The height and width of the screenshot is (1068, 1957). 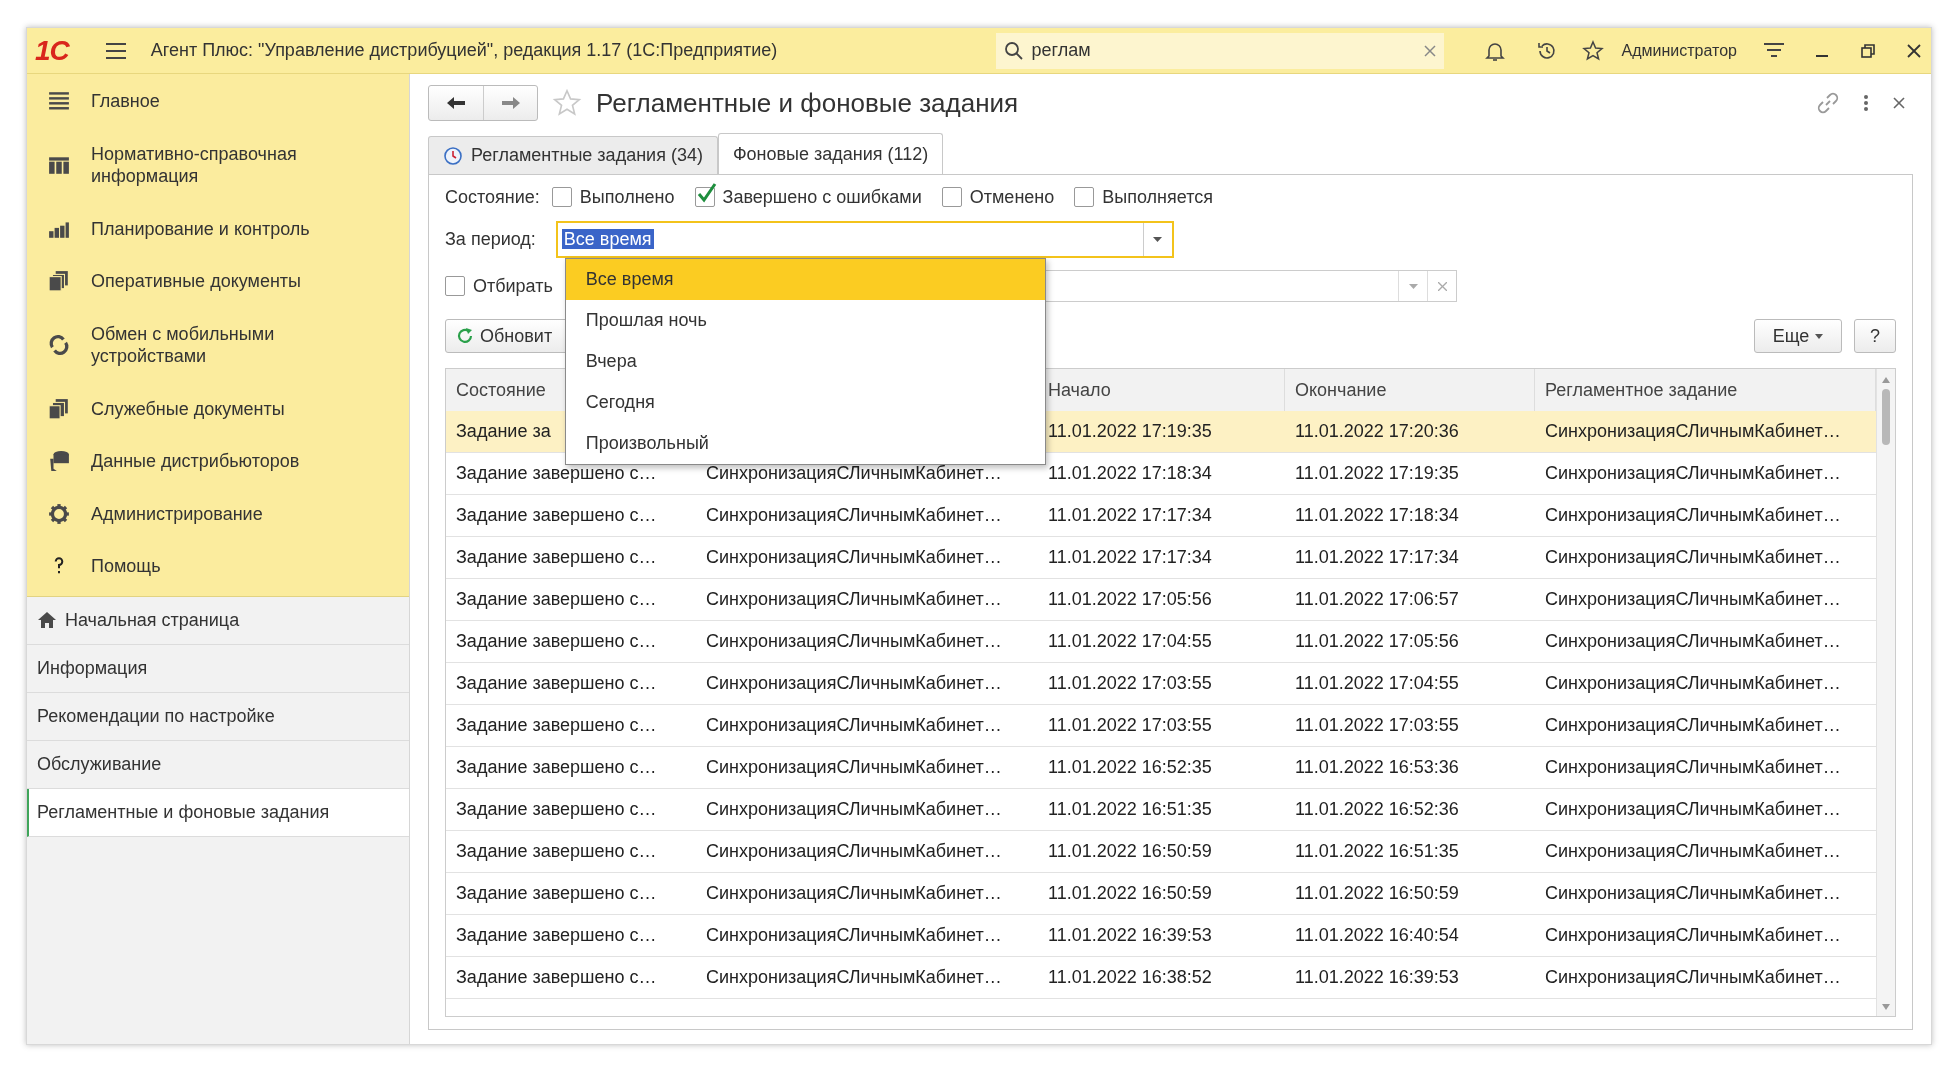 What do you see at coordinates (1130, 431) in the screenshot?
I see `table-cell: 11.01.2022 17:19:35` at bounding box center [1130, 431].